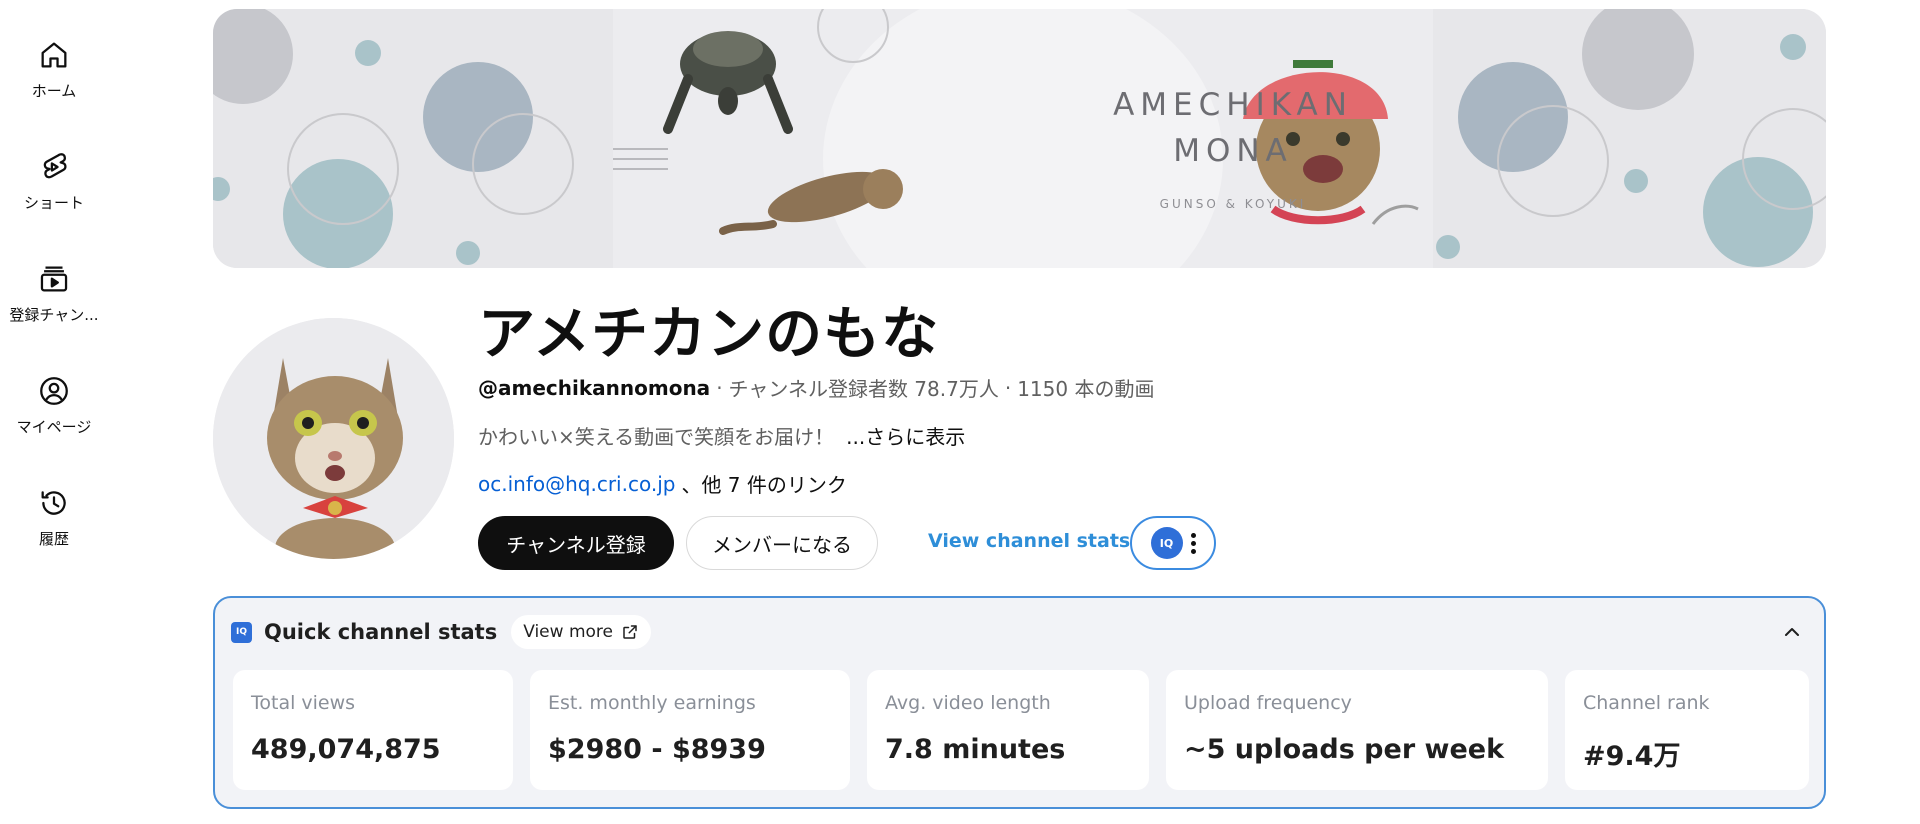  I want to click on stat-card-total-views: Total views 489,074,875, so click(373, 730).